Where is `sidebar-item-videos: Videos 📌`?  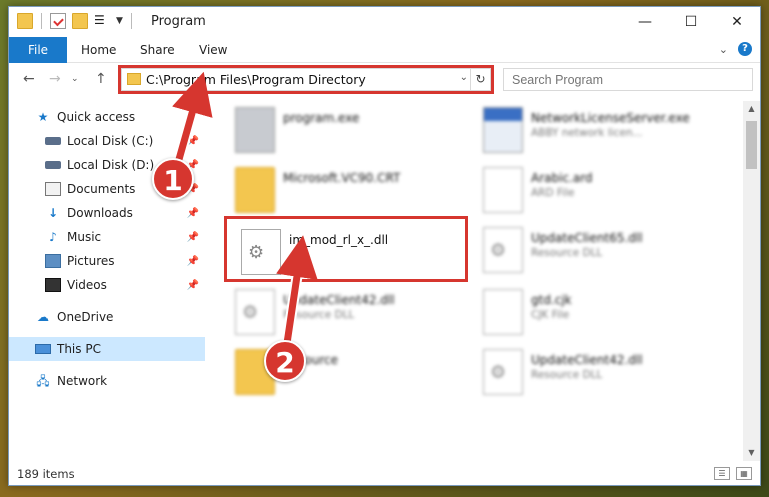 sidebar-item-videos: Videos 📌 is located at coordinates (107, 285).